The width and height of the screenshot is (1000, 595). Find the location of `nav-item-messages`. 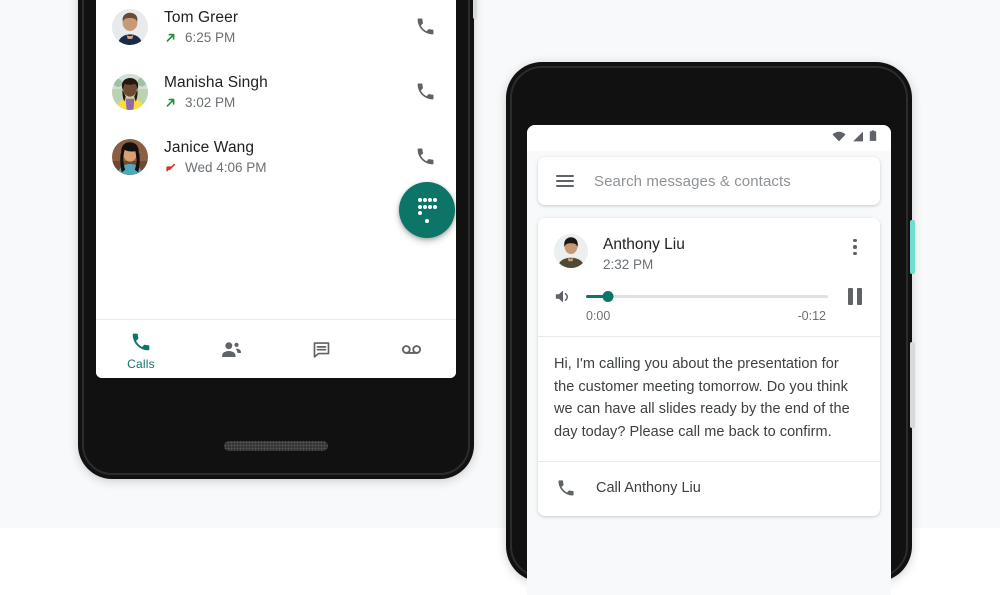

nav-item-messages is located at coordinates (321, 349).